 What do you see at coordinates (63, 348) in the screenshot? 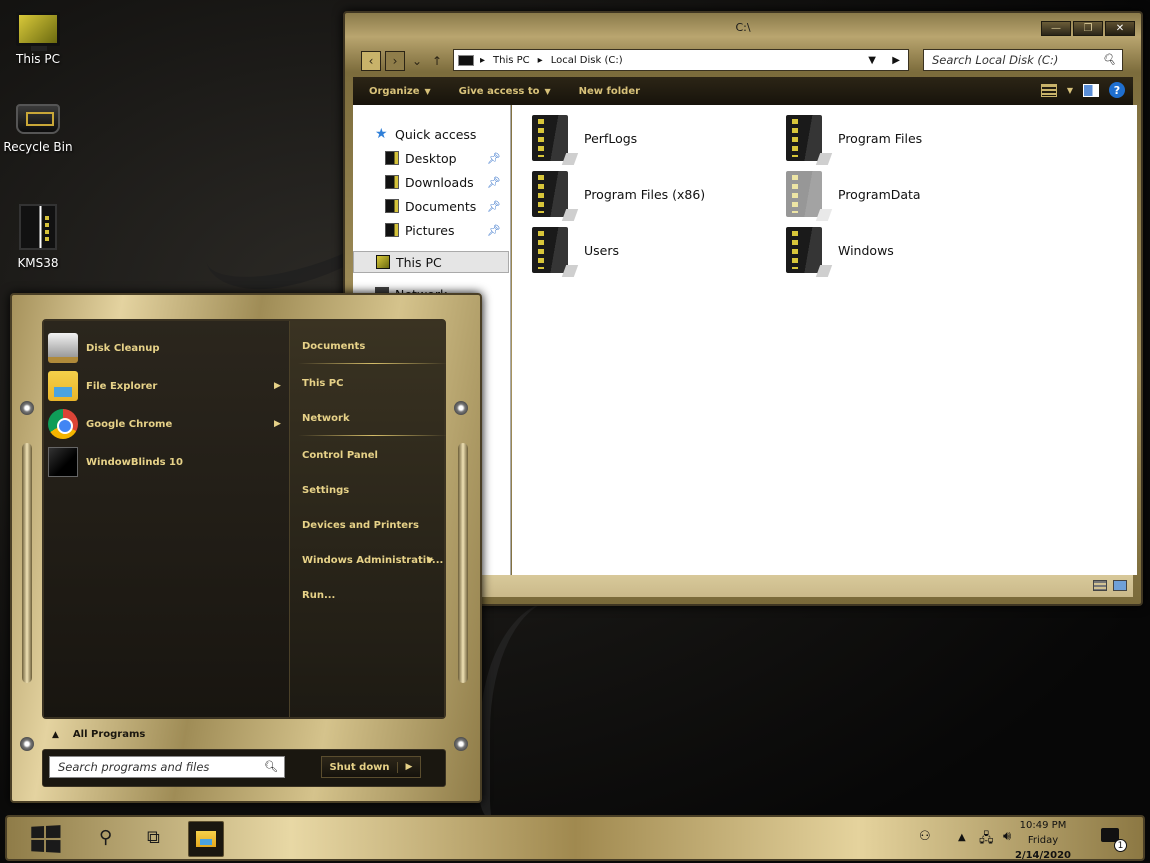
I see `disk-cleanup-icon` at bounding box center [63, 348].